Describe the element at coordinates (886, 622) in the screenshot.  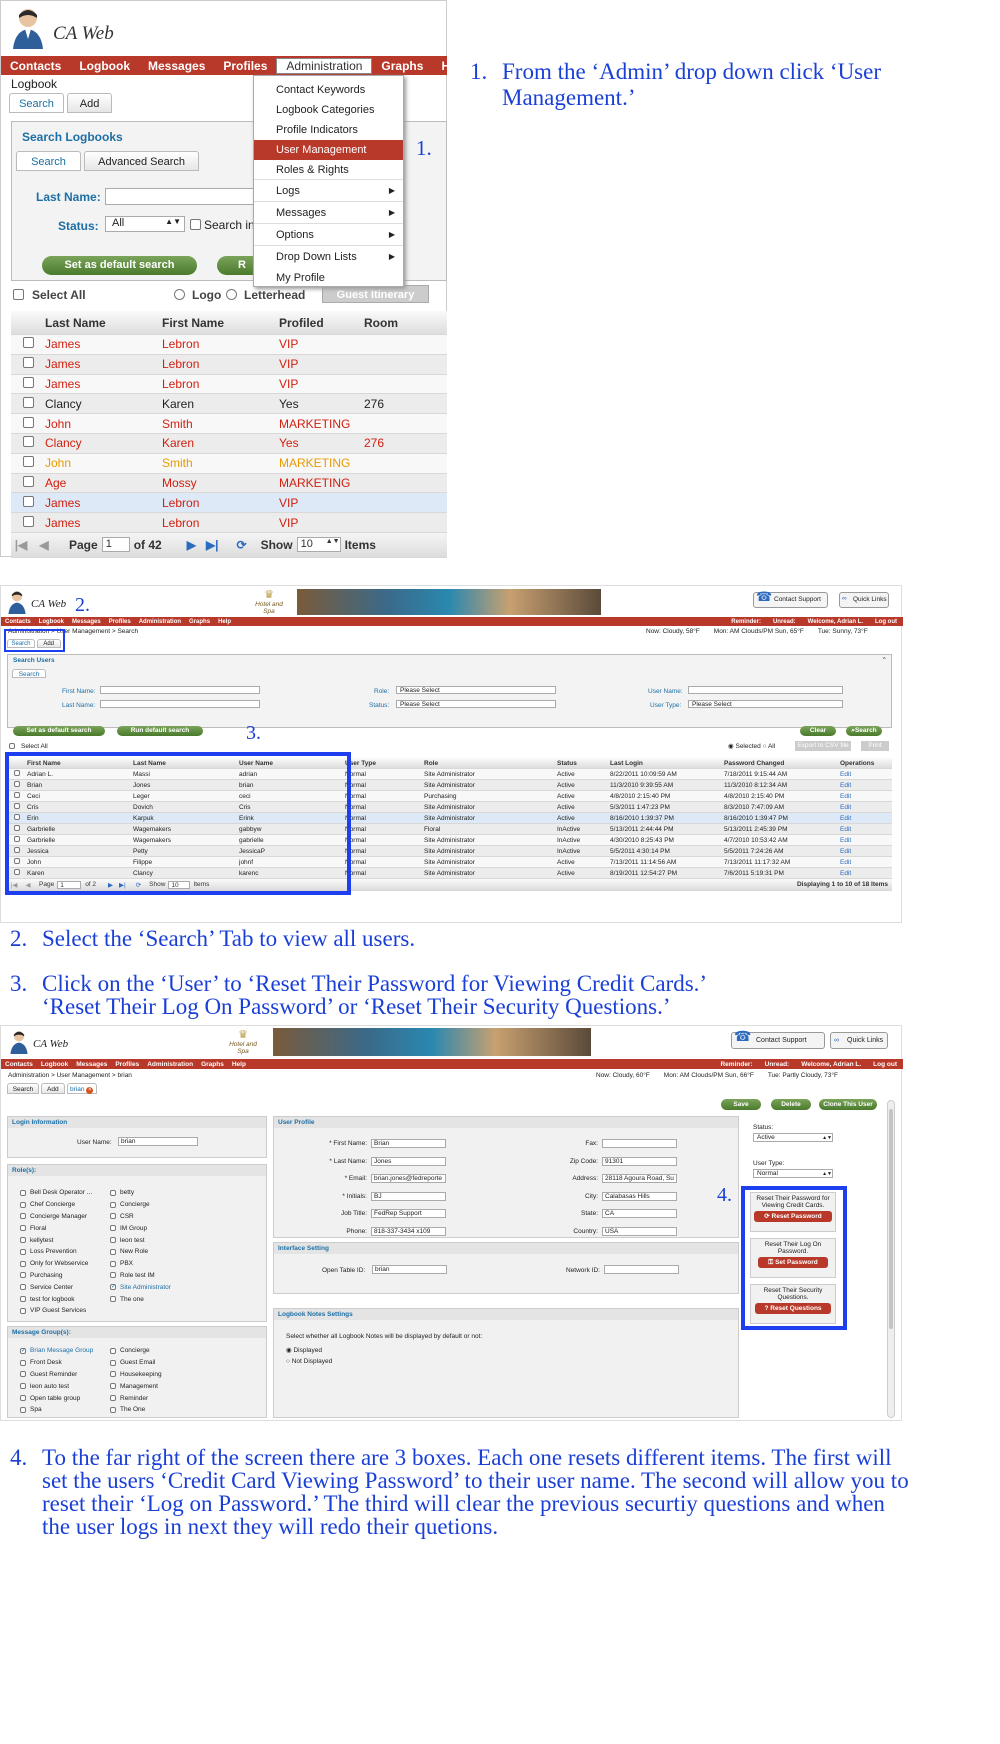
I see `logout-link: Log out` at that location.